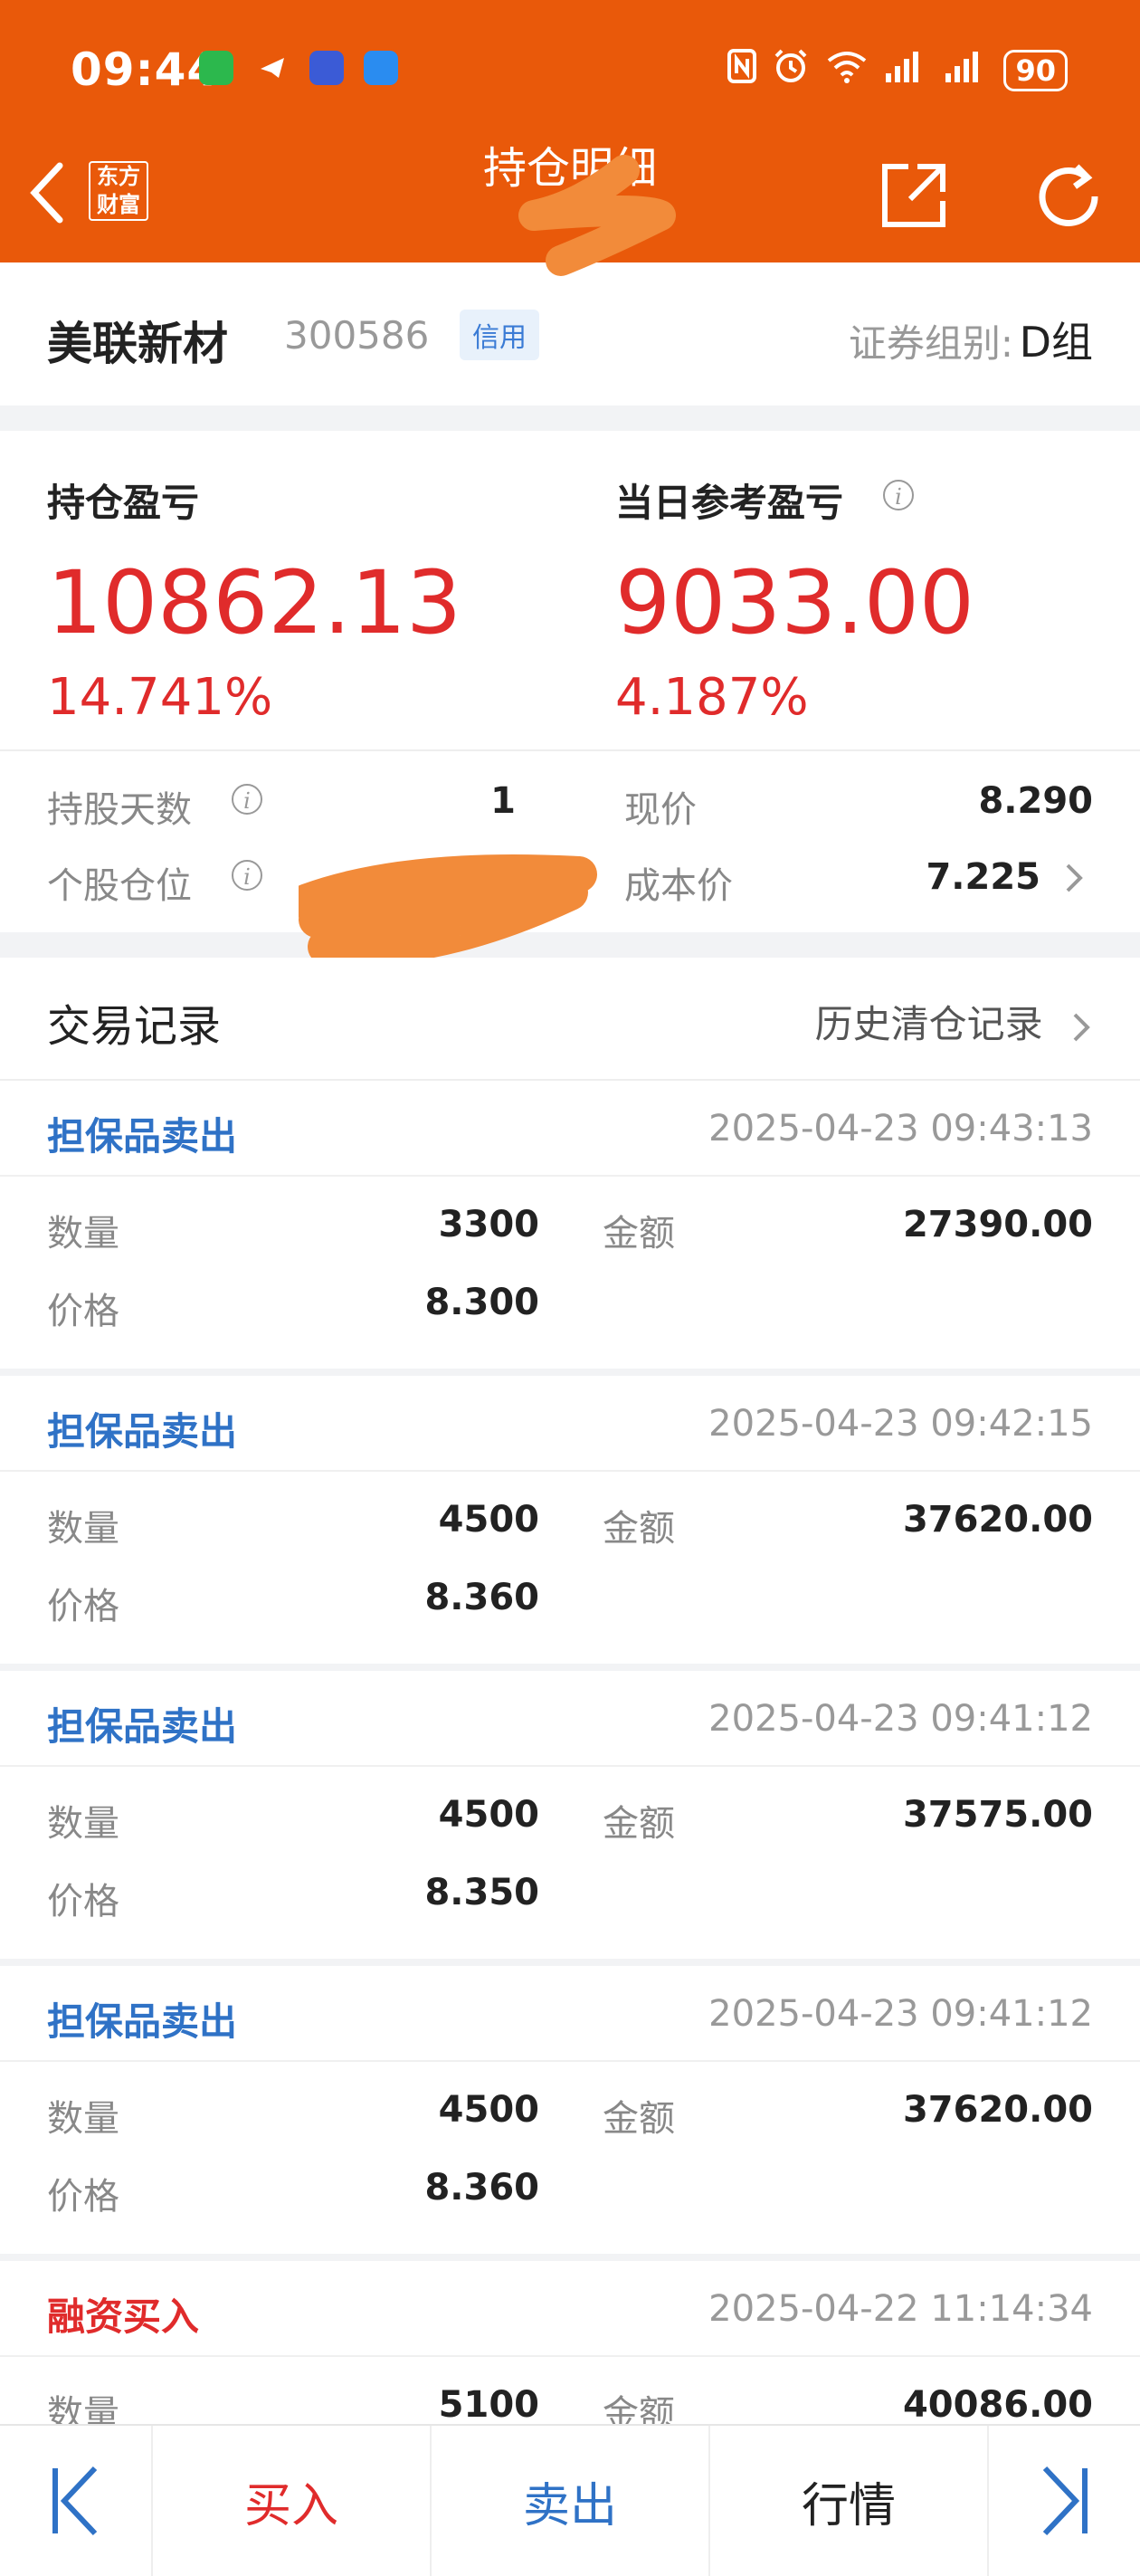 The height and width of the screenshot is (2576, 1140). What do you see at coordinates (850, 2501) in the screenshot?
I see `quote-button: 行情` at bounding box center [850, 2501].